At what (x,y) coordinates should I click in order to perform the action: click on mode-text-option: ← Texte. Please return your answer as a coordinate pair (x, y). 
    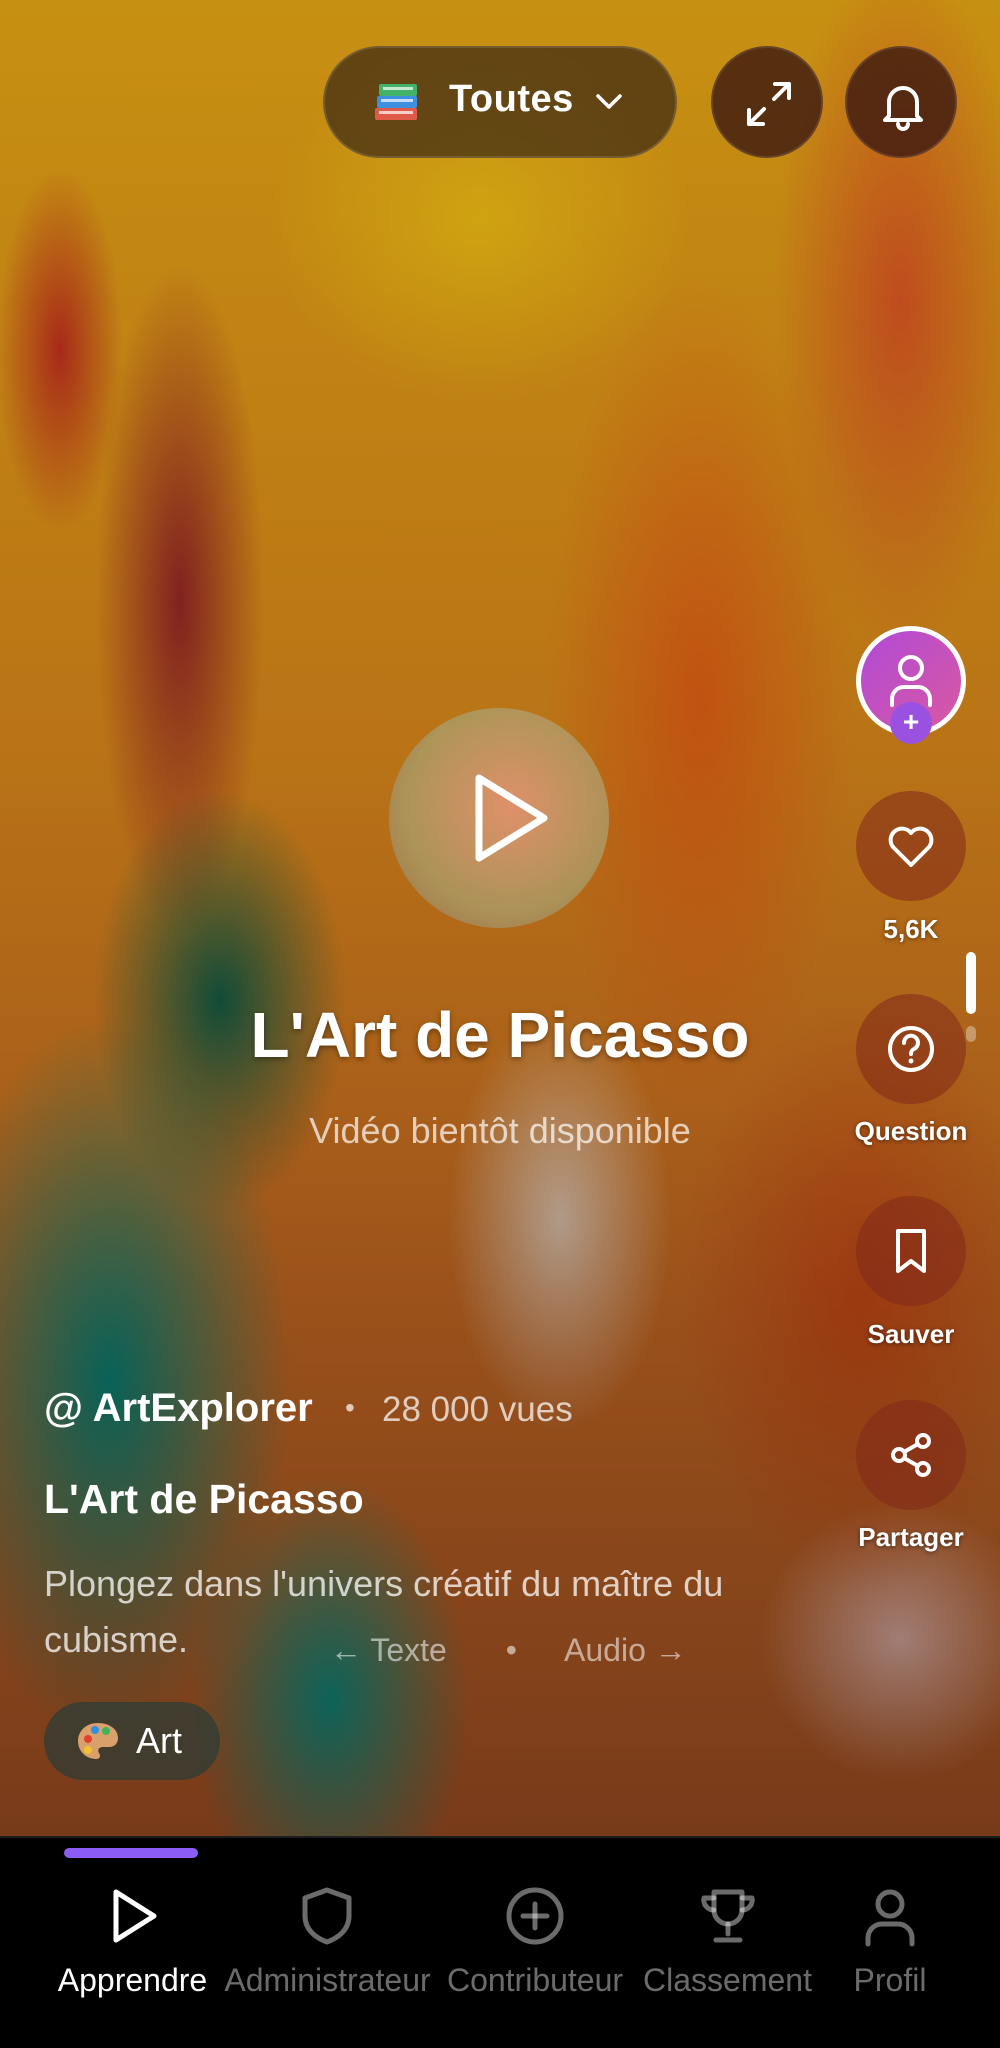
    Looking at the image, I should click on (388, 1650).